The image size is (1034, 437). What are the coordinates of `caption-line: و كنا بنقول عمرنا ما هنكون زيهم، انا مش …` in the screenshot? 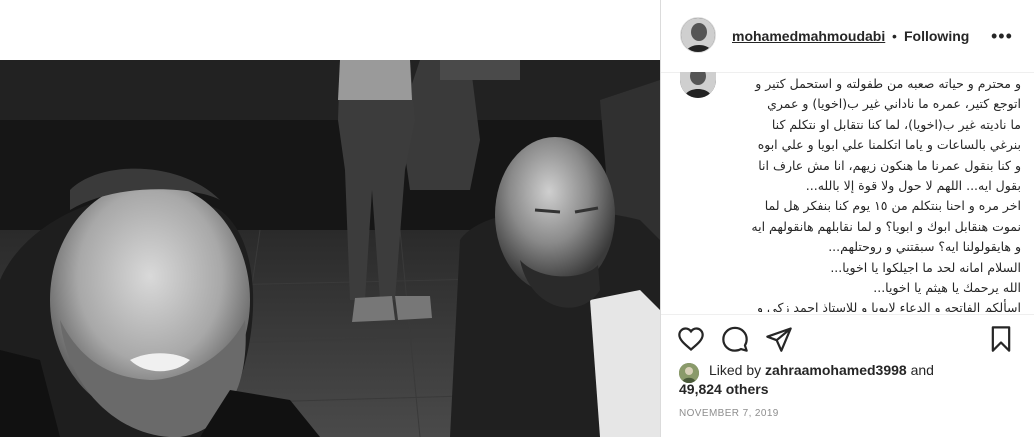 It's located at (889, 165).